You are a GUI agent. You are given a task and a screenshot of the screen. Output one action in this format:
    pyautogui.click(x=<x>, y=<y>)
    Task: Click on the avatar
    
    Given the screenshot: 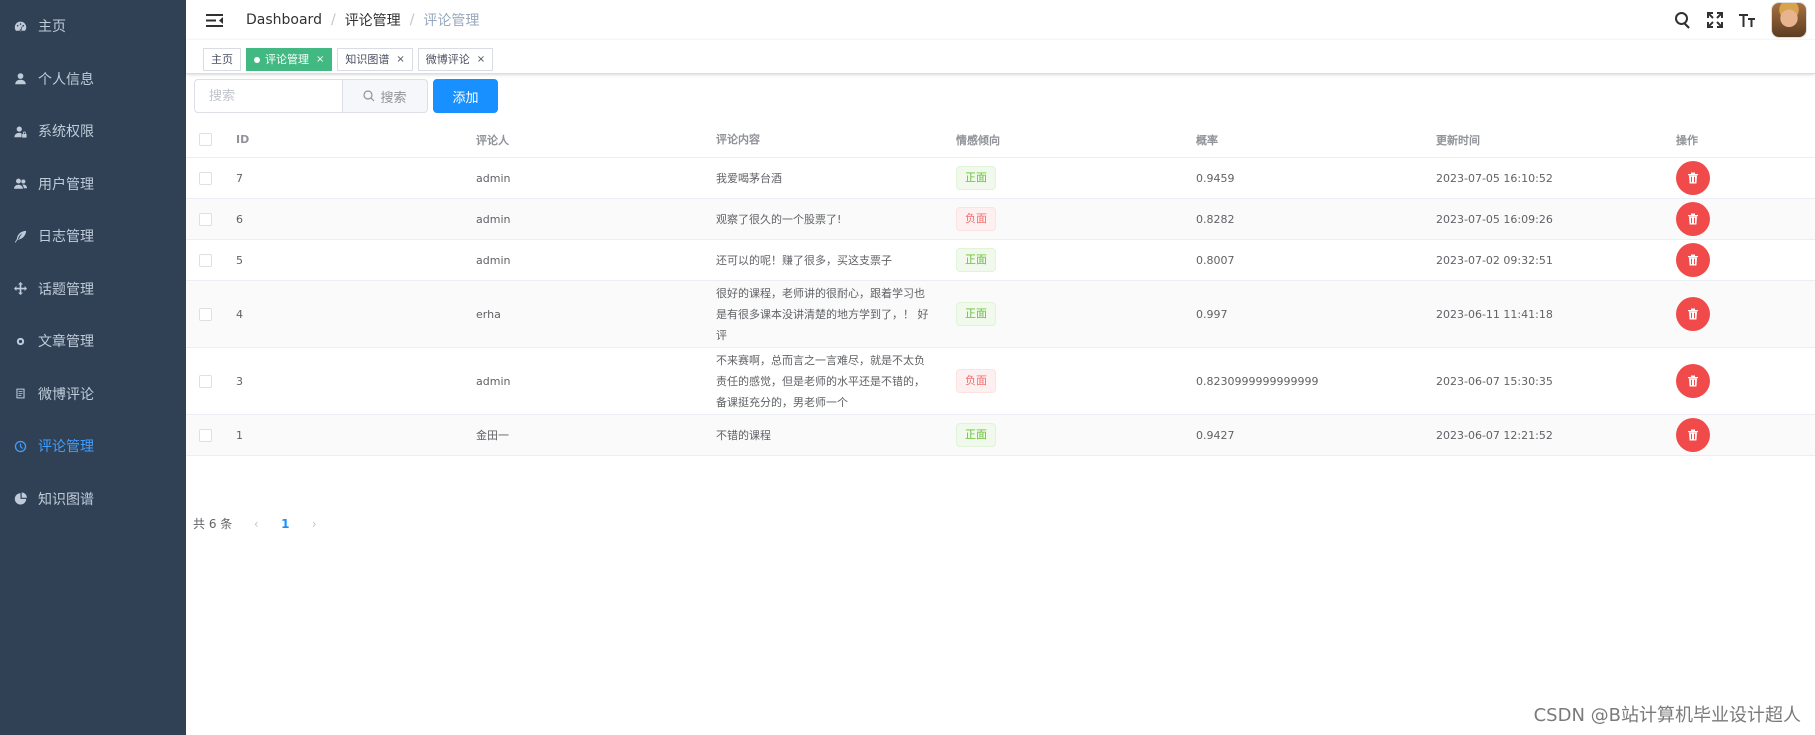 What is the action you would take?
    pyautogui.click(x=1789, y=20)
    